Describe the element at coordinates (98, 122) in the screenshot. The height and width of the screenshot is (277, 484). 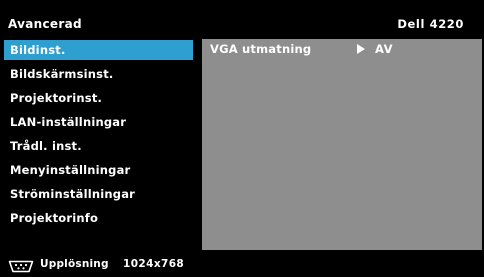
I see `sidebar-item-lan-installningar: LAN-inställningar` at that location.